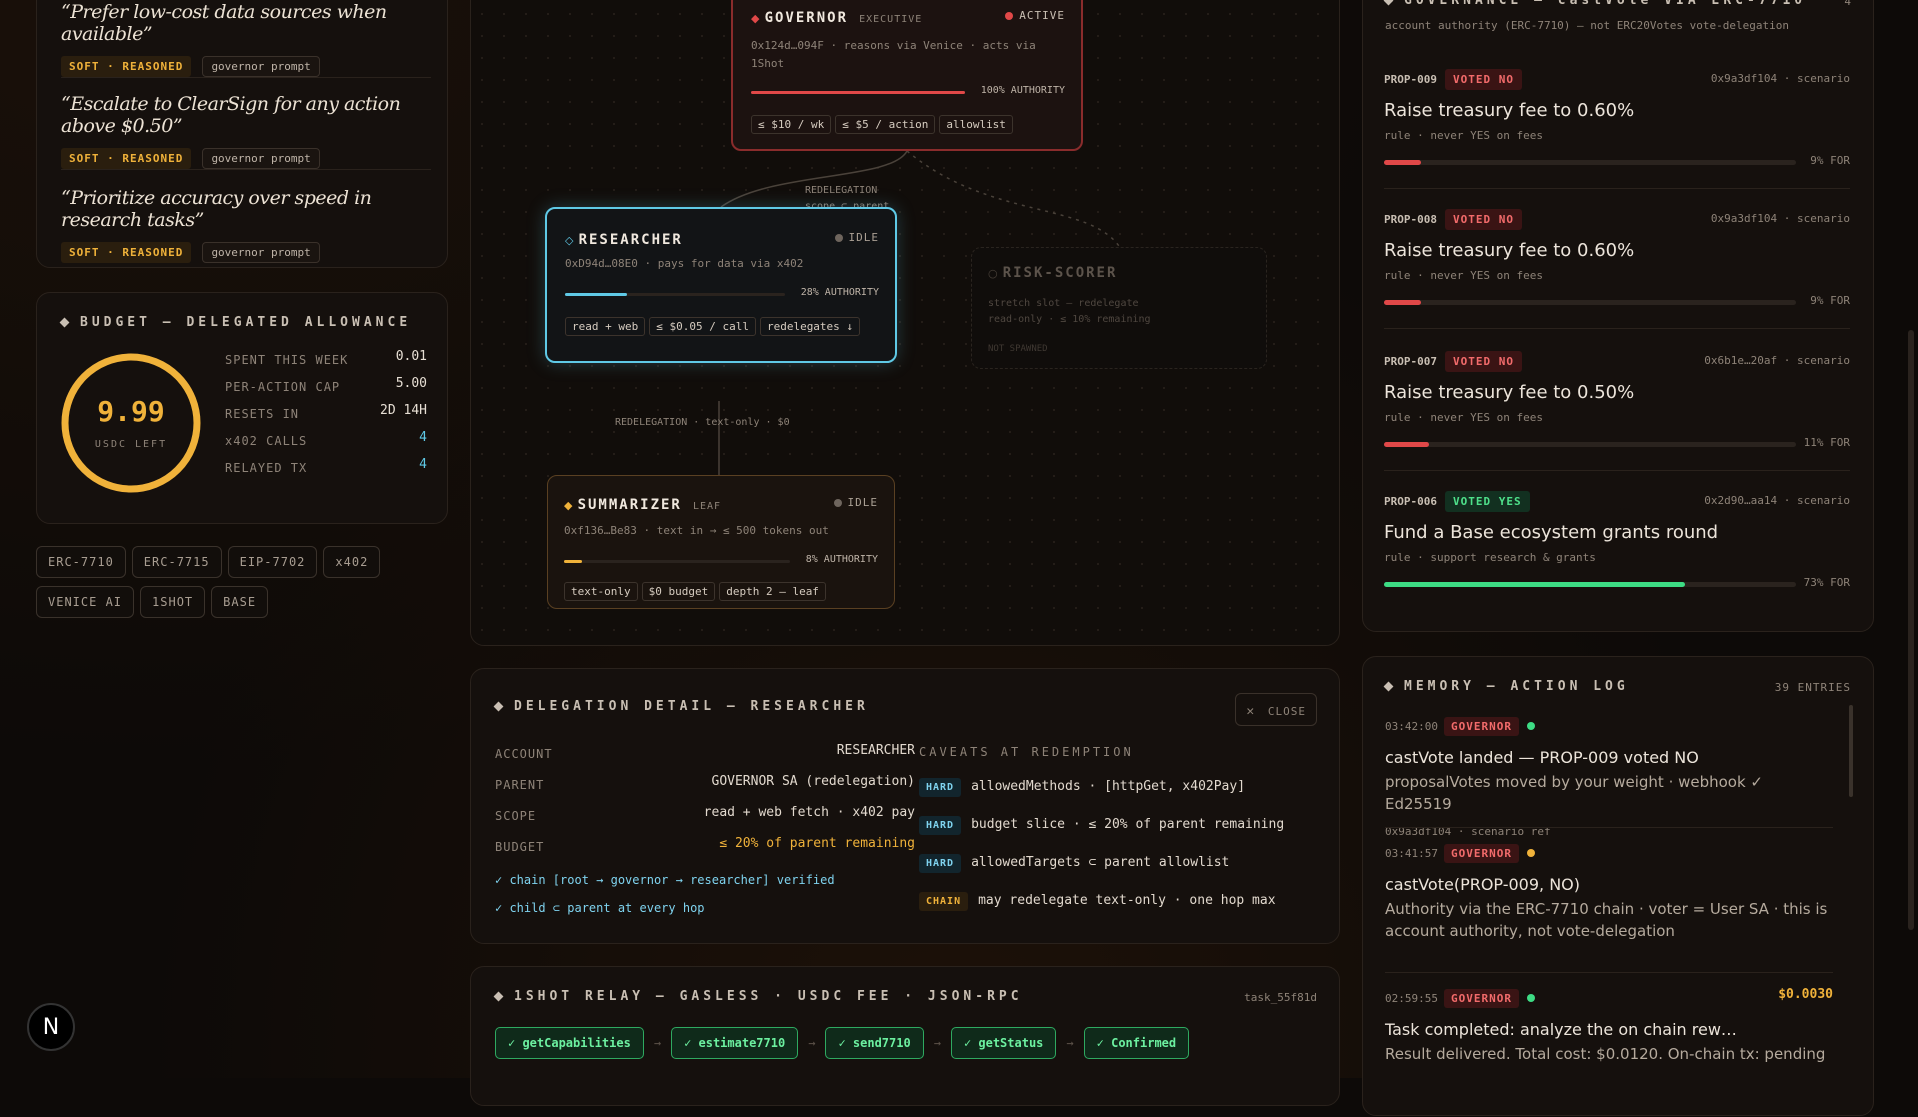 Image resolution: width=1918 pixels, height=1117 pixels. What do you see at coordinates (423, 464) in the screenshot?
I see `stat-value: 4` at bounding box center [423, 464].